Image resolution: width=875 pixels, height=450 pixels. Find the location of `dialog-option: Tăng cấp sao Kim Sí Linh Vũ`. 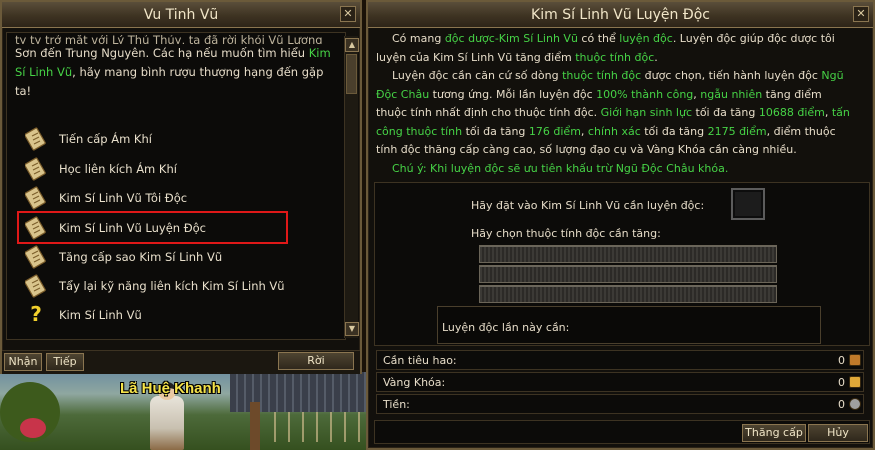

dialog-option: Tăng cấp sao Kim Sí Linh Vũ is located at coordinates (161, 258).